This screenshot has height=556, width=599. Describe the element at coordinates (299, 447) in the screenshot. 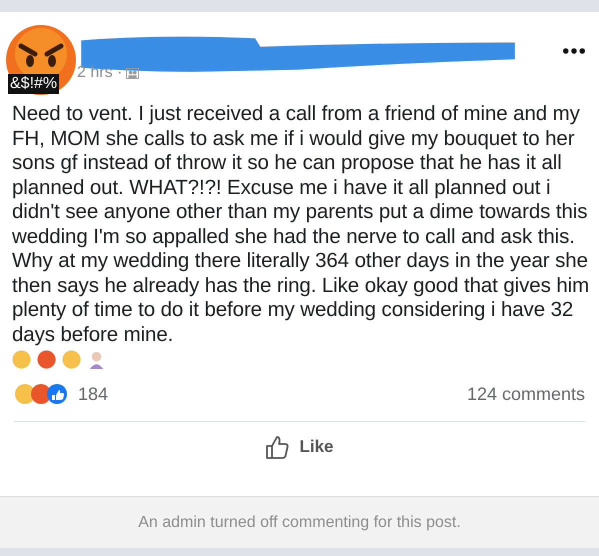

I see `like-button: Like` at that location.